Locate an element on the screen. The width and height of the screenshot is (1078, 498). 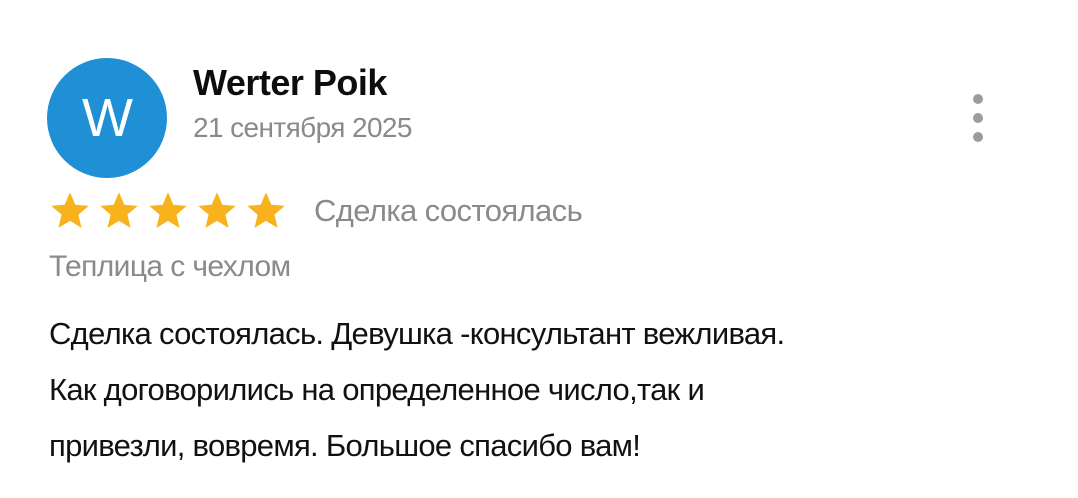
review-text-line: привезли, вовремя. Большое спасибо вам! is located at coordinates (345, 445).